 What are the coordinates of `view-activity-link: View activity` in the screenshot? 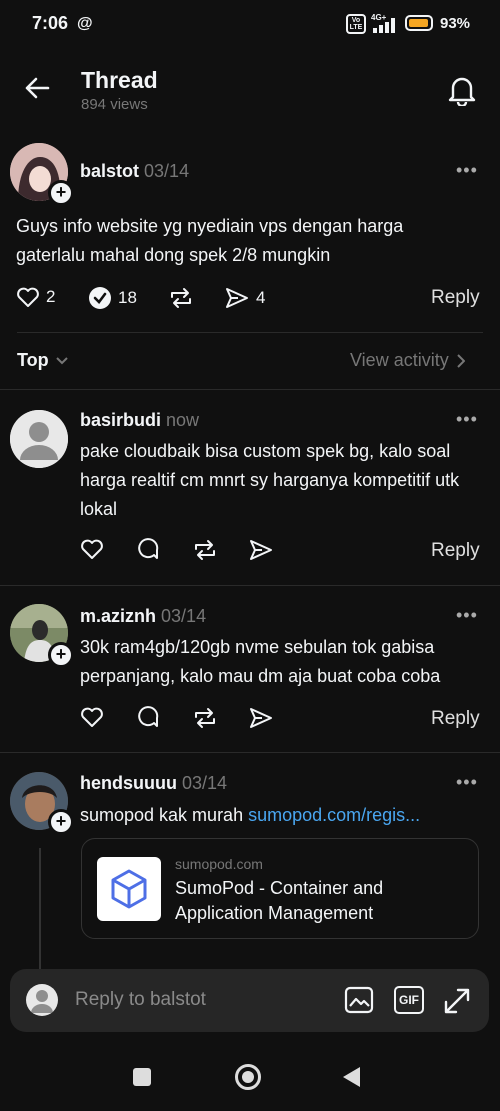 It's located at (407, 360).